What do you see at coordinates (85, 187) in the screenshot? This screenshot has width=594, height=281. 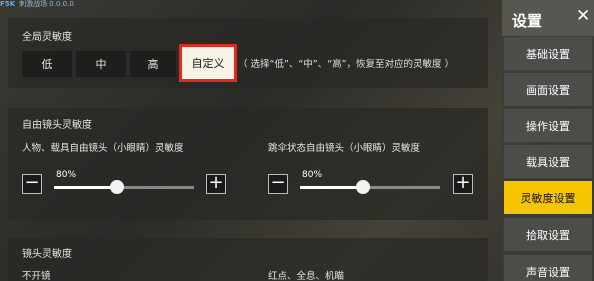 I see `vehicle-slider-fill` at bounding box center [85, 187].